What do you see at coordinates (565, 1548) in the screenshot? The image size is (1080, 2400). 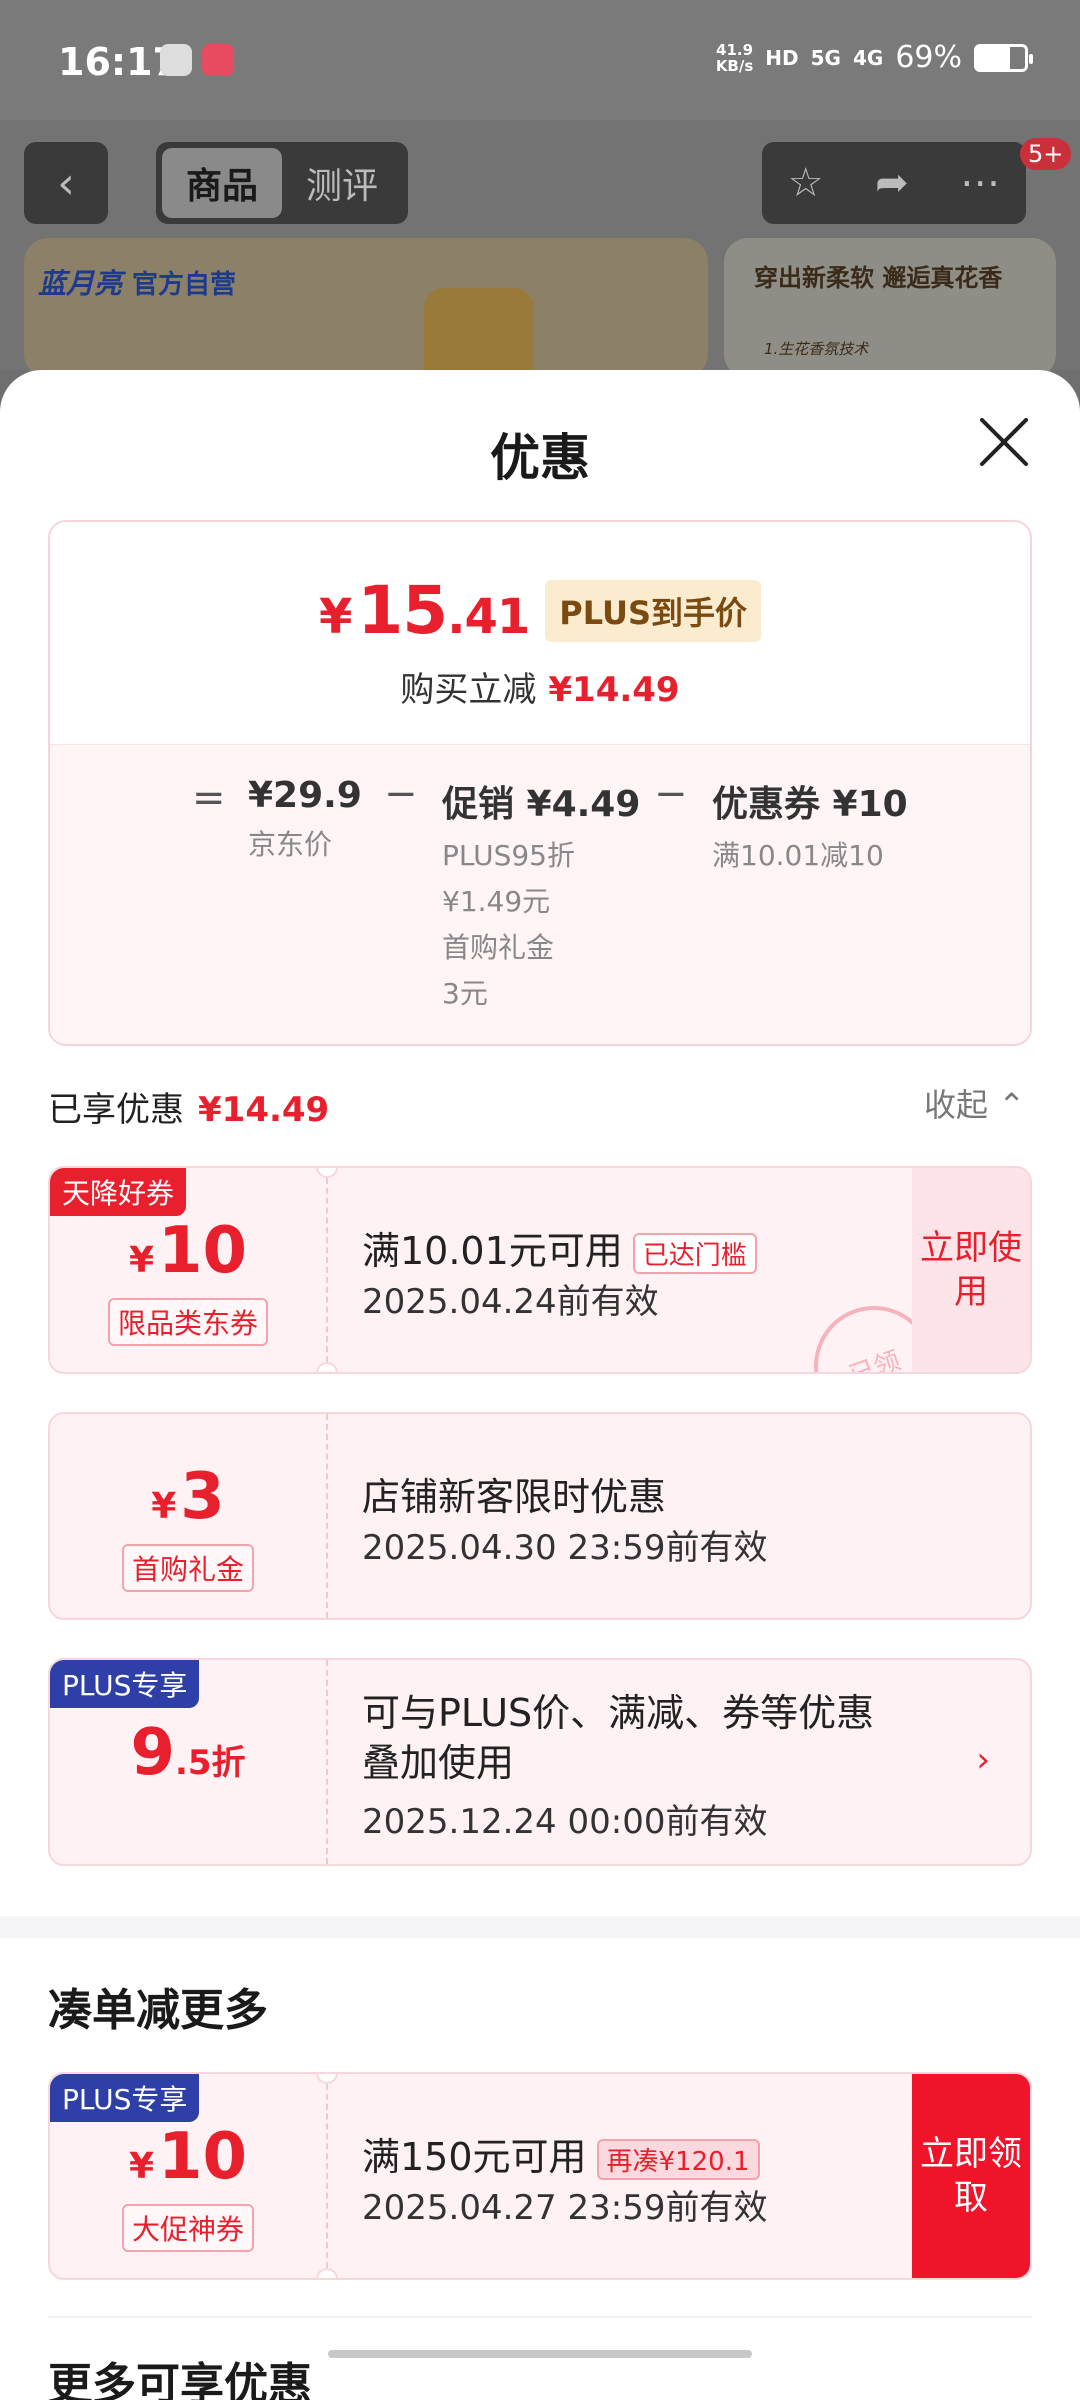 I see `coupon-expiry: 2025.04.30 23:59前有效` at bounding box center [565, 1548].